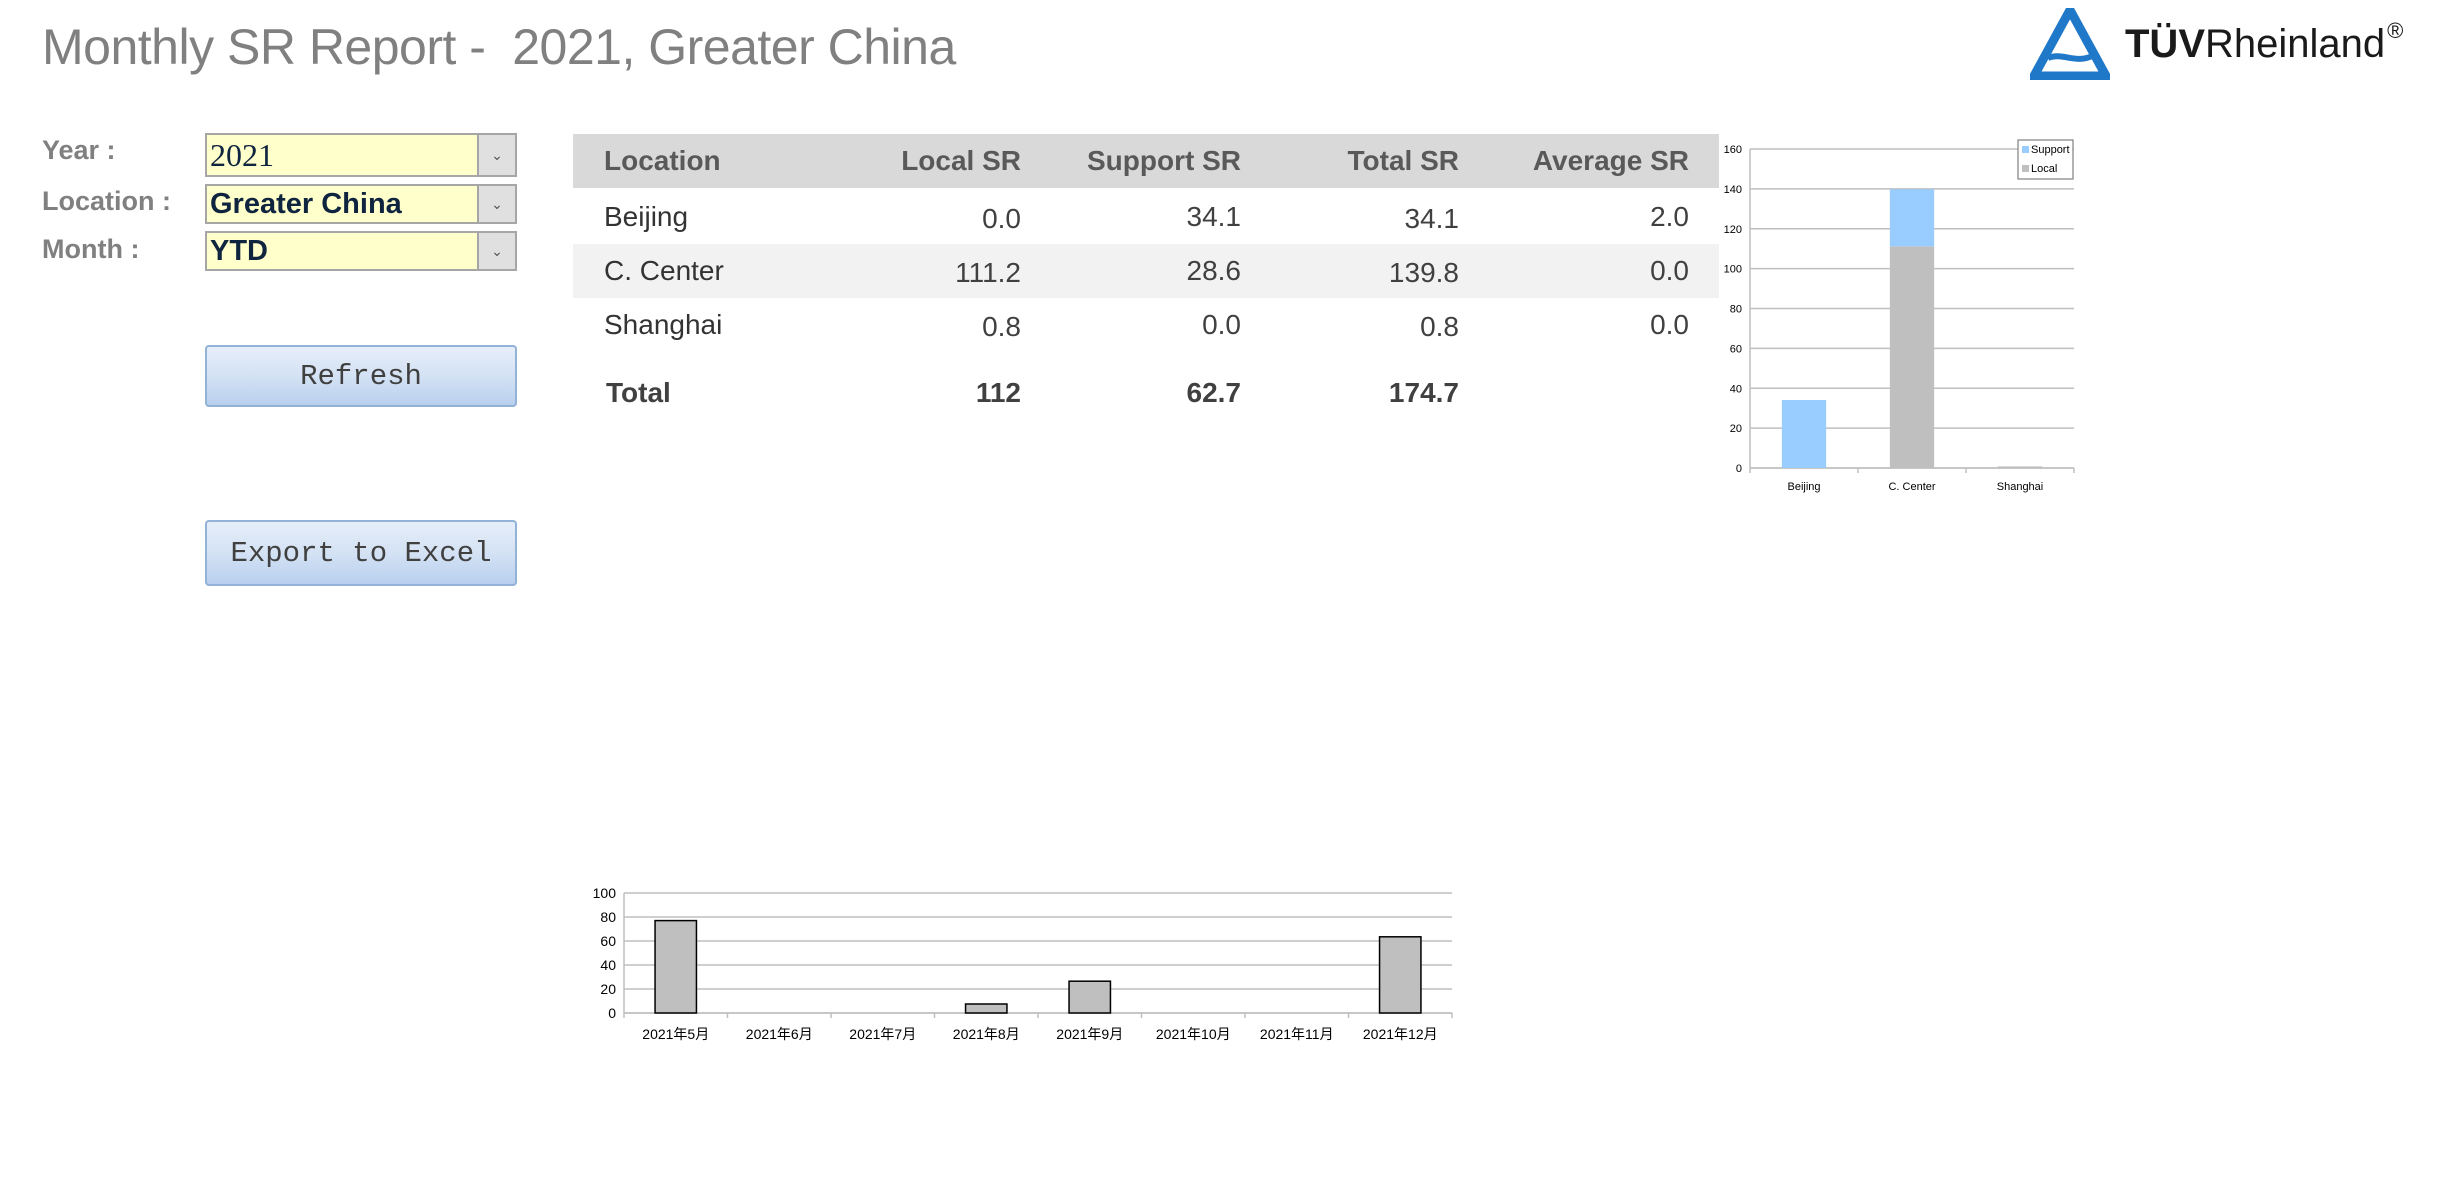 The width and height of the screenshot is (2449, 1185). I want to click on x-tick-label: 2021年5月, so click(675, 1034).